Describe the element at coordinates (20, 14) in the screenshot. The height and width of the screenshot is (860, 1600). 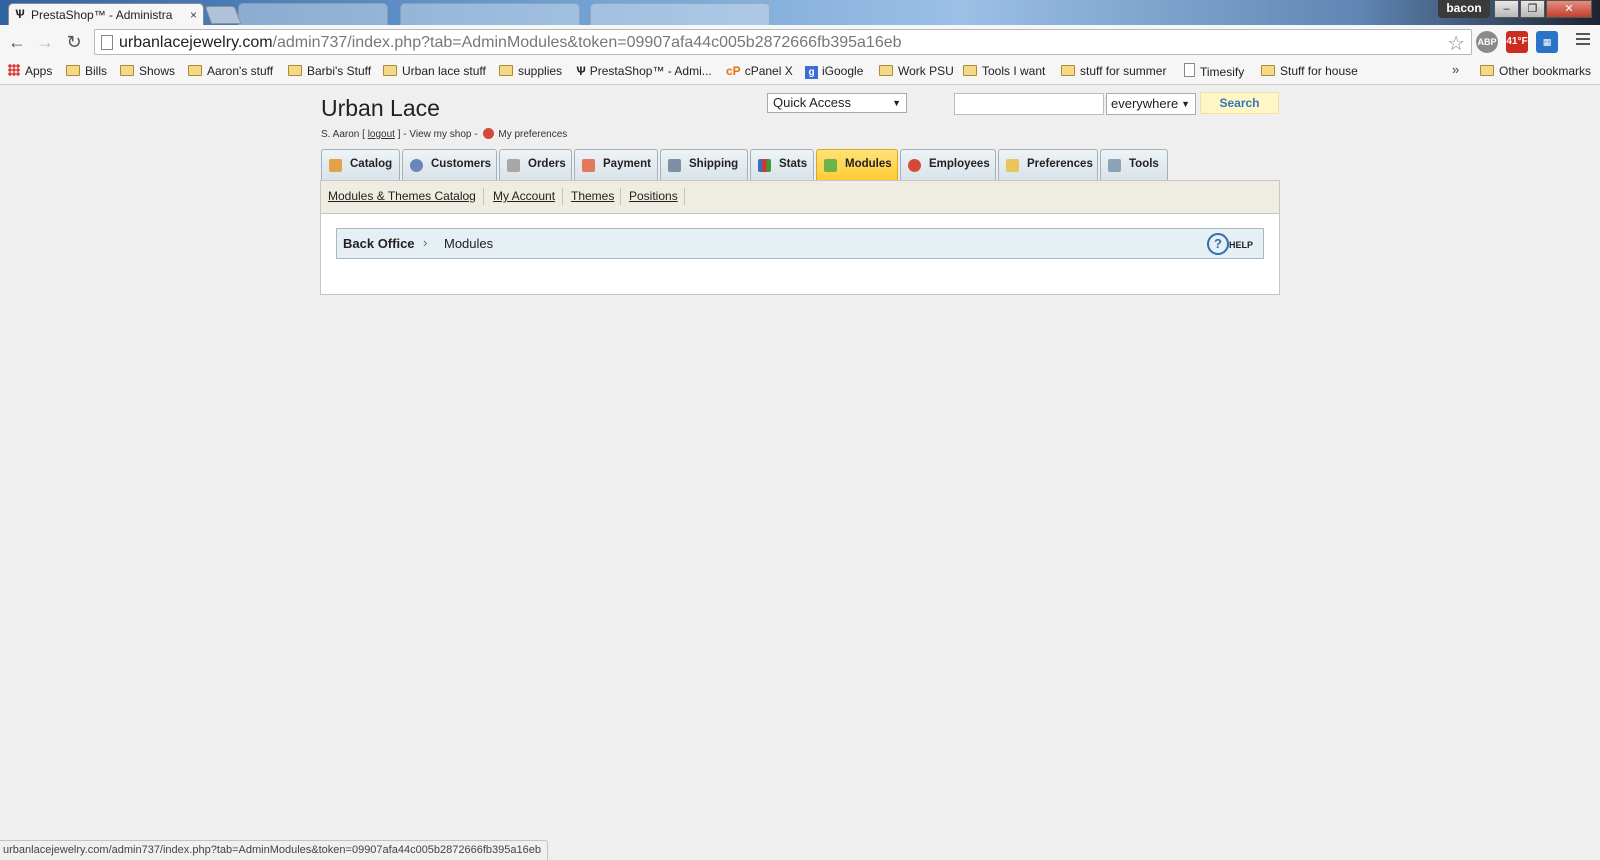
I see `prestashop-favicon-icon: Ѱ` at that location.